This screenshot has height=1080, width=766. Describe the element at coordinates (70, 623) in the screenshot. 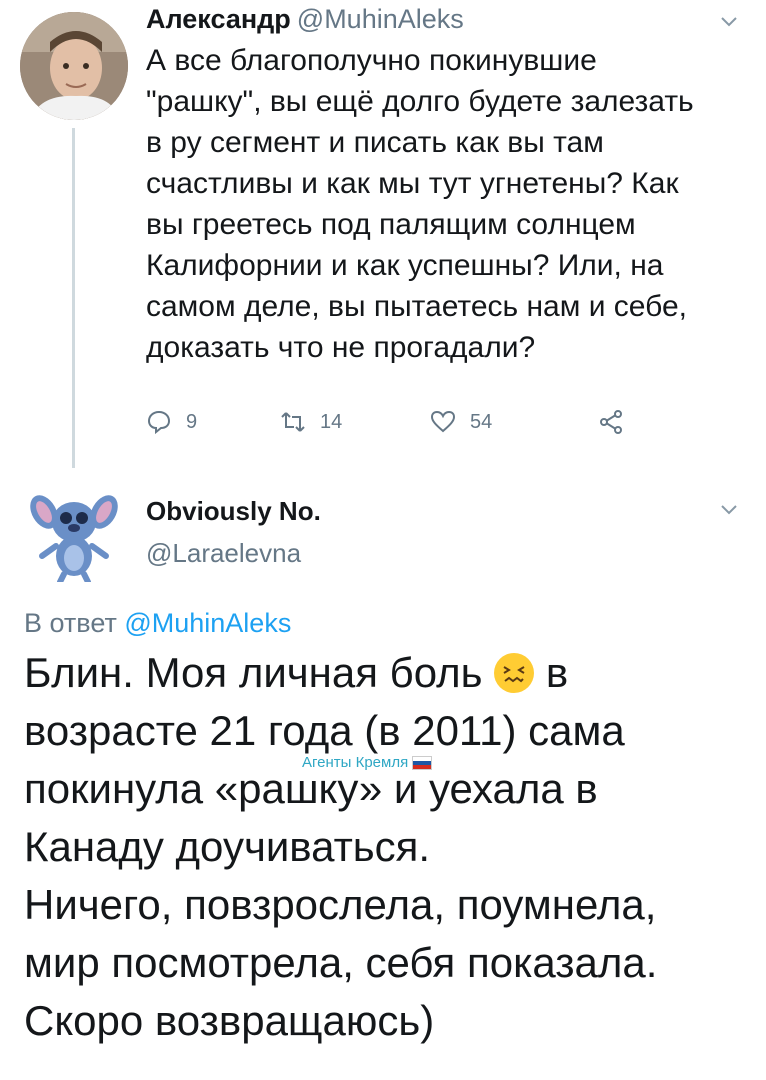

I see `reply-prefix: В ответ` at that location.